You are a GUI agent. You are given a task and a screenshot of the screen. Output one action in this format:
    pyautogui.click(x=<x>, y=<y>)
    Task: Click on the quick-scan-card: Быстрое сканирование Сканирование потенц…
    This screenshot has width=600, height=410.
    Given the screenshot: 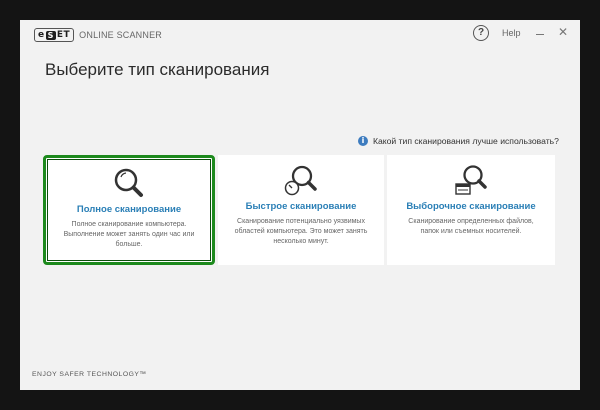 What is the action you would take?
    pyautogui.click(x=301, y=210)
    